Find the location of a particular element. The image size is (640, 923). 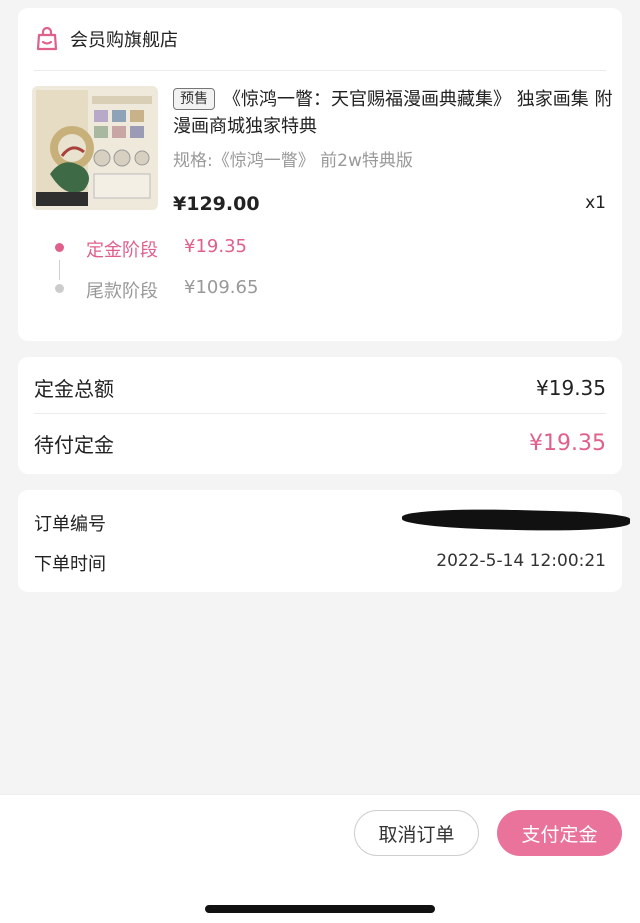

order-time-value: 2022-5-14 12:00:21 is located at coordinates (521, 561).